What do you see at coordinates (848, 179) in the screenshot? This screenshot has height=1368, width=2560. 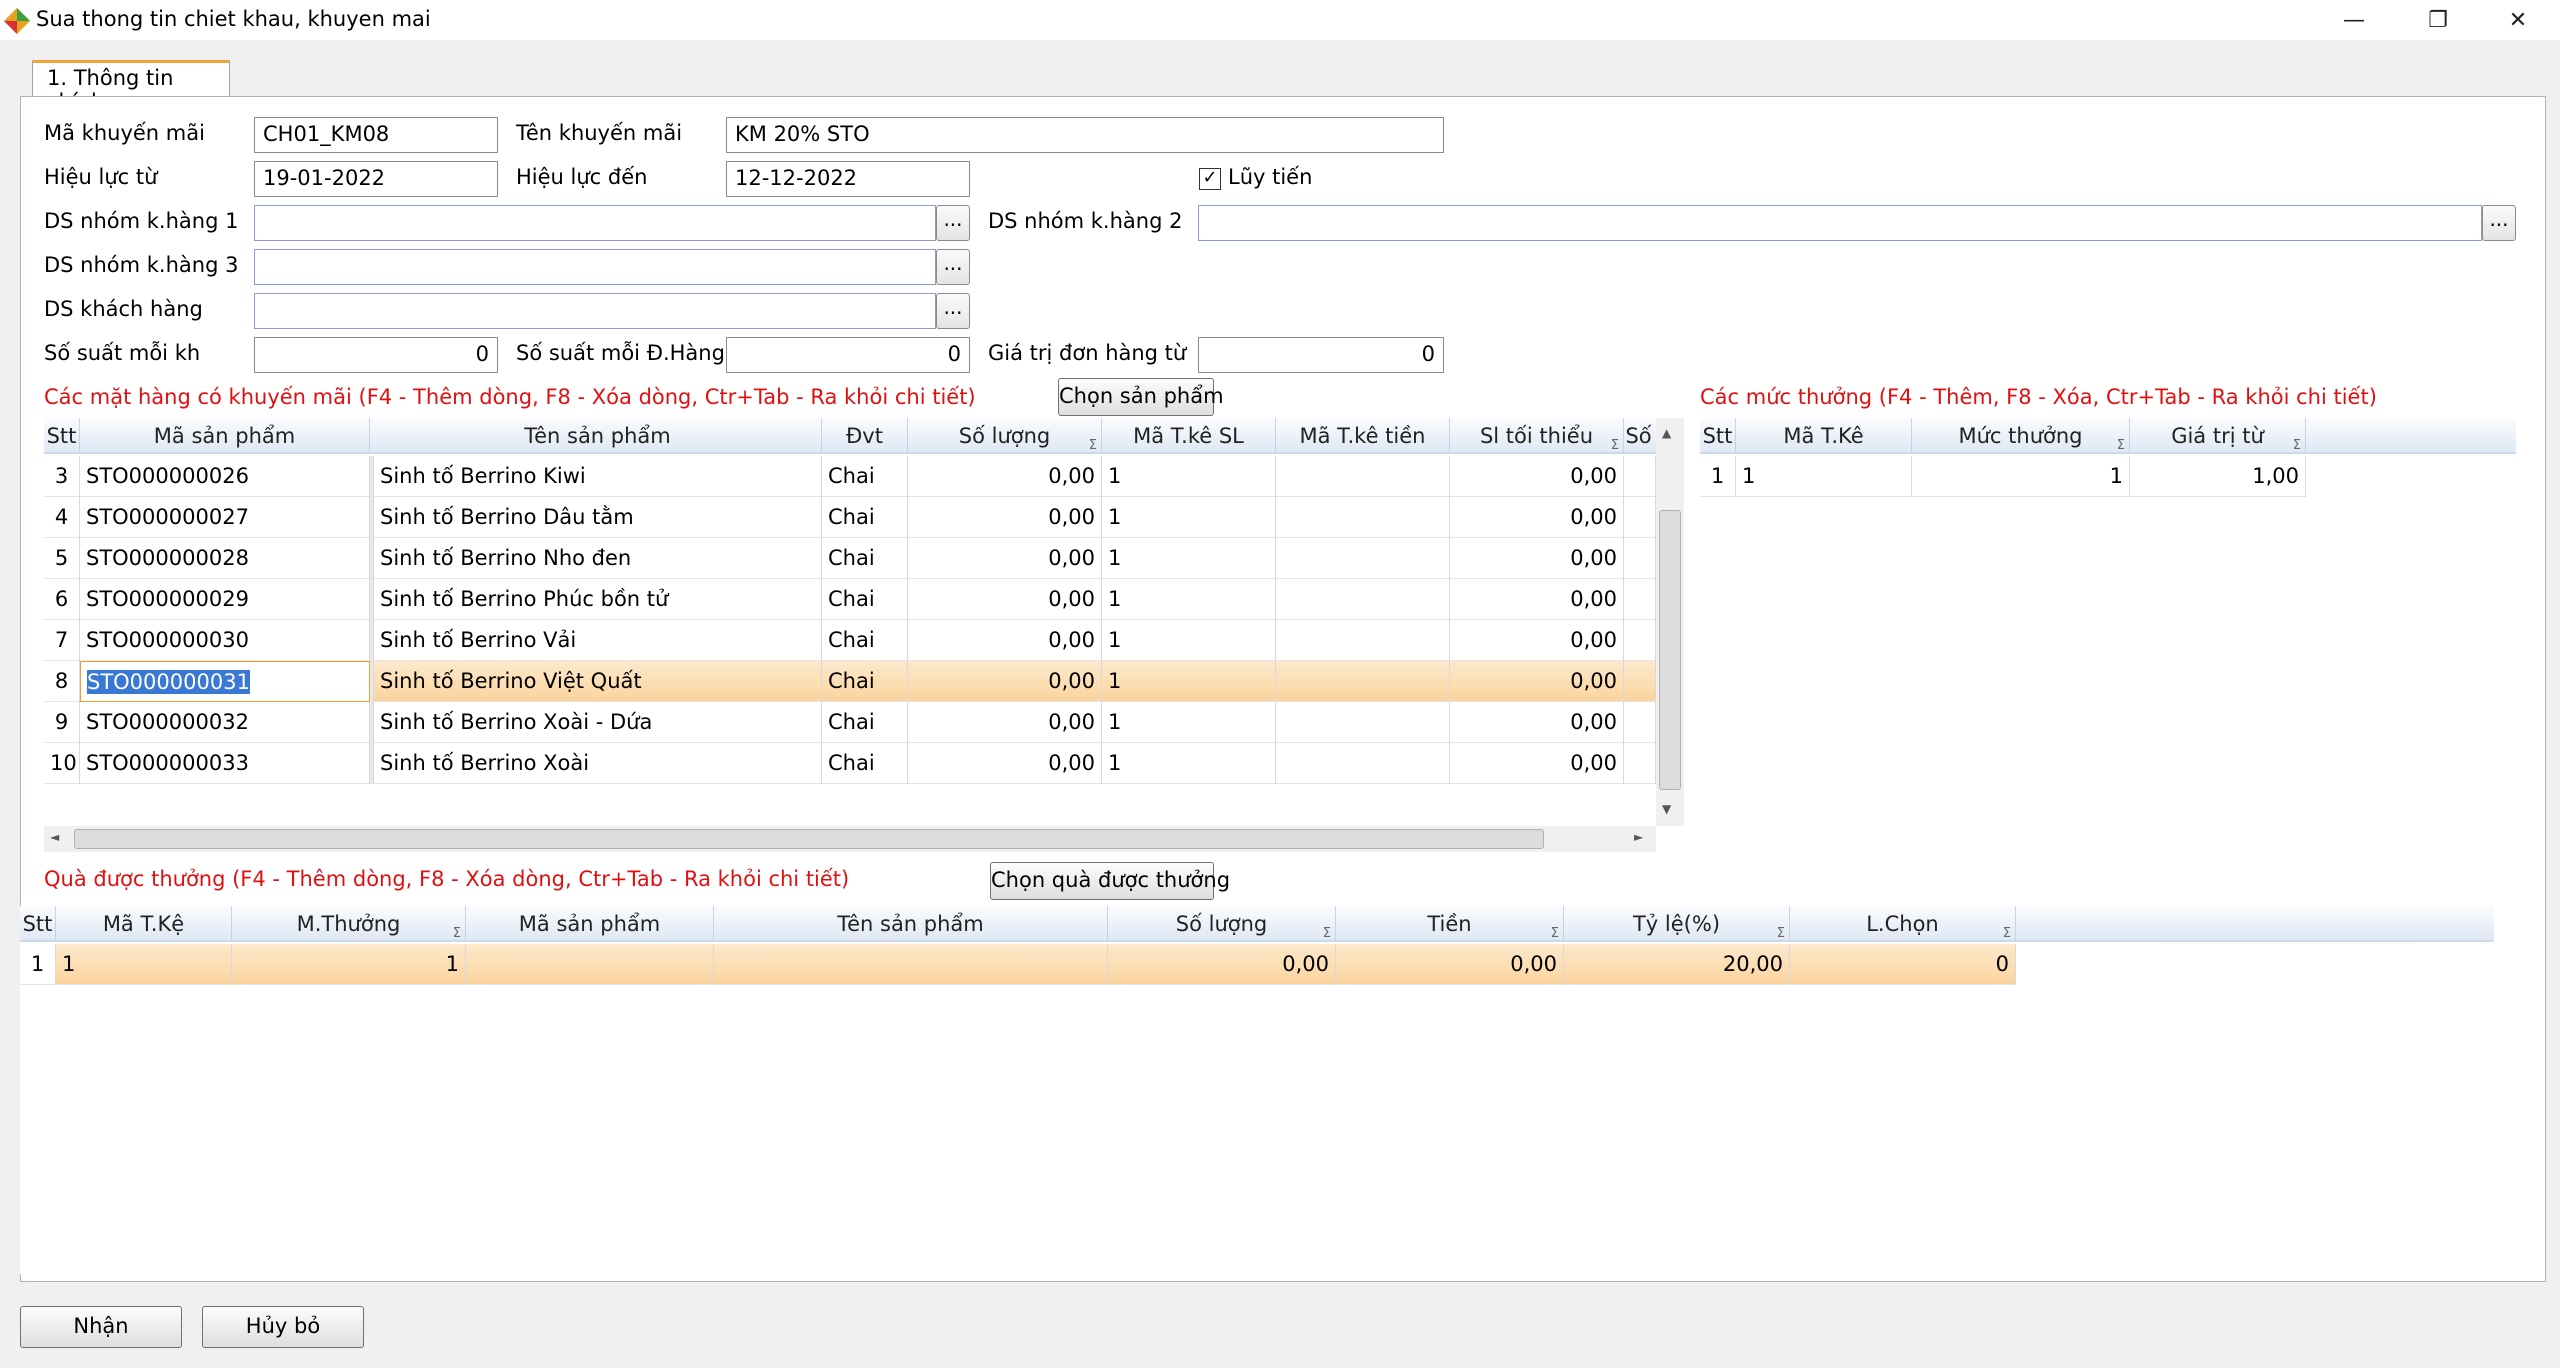 I see `hieu-luc-den-input: 12-12-2022` at bounding box center [848, 179].